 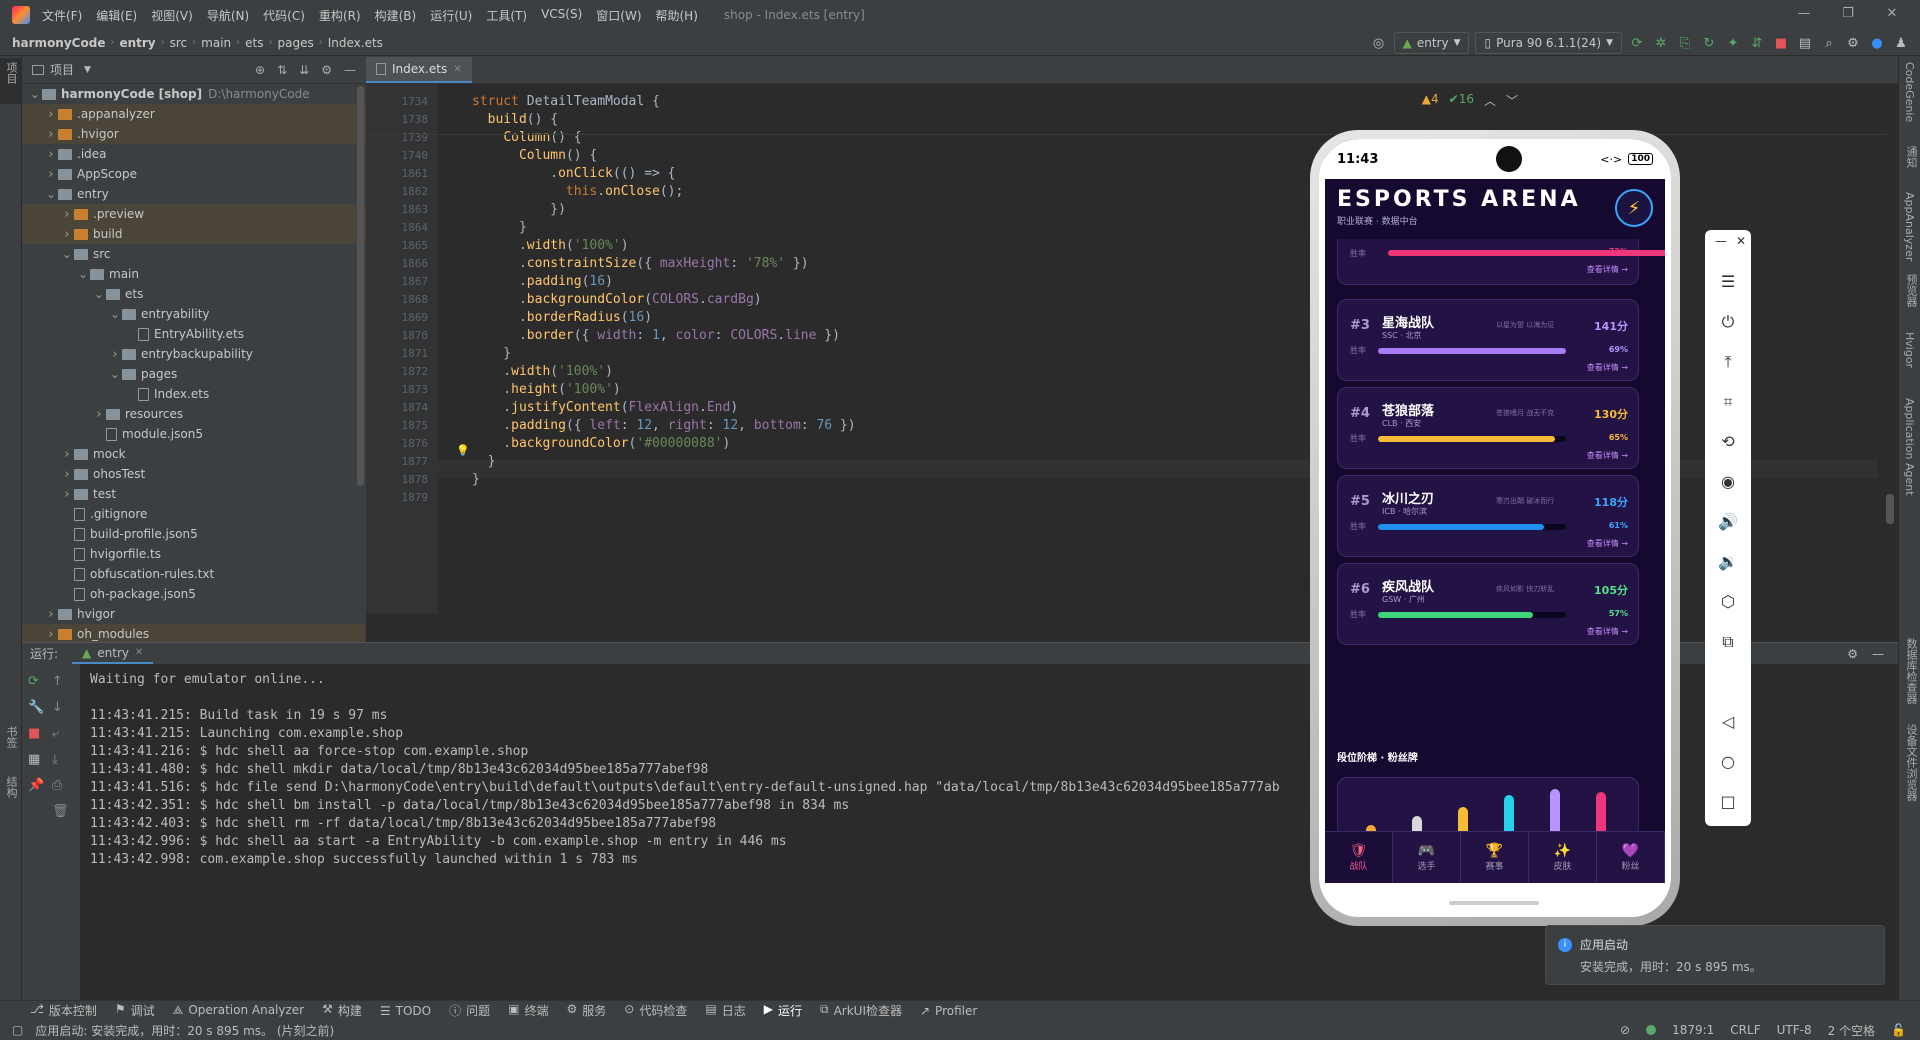 What do you see at coordinates (194, 534) in the screenshot?
I see `tree-row-build-profile-json5: build-profile.json5` at bounding box center [194, 534].